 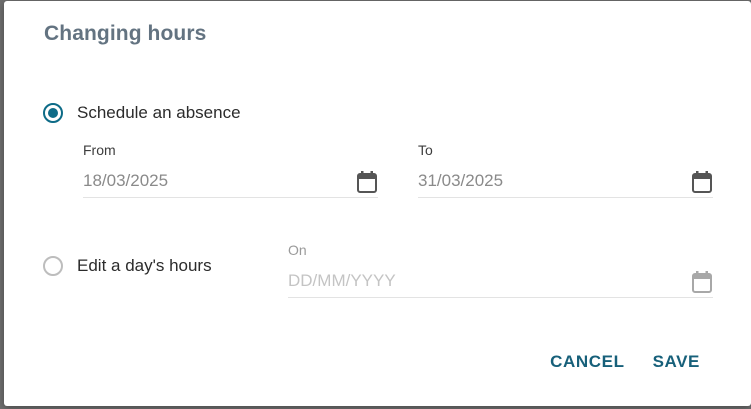 I want to click on on-date-input-wrap, so click(x=500, y=281).